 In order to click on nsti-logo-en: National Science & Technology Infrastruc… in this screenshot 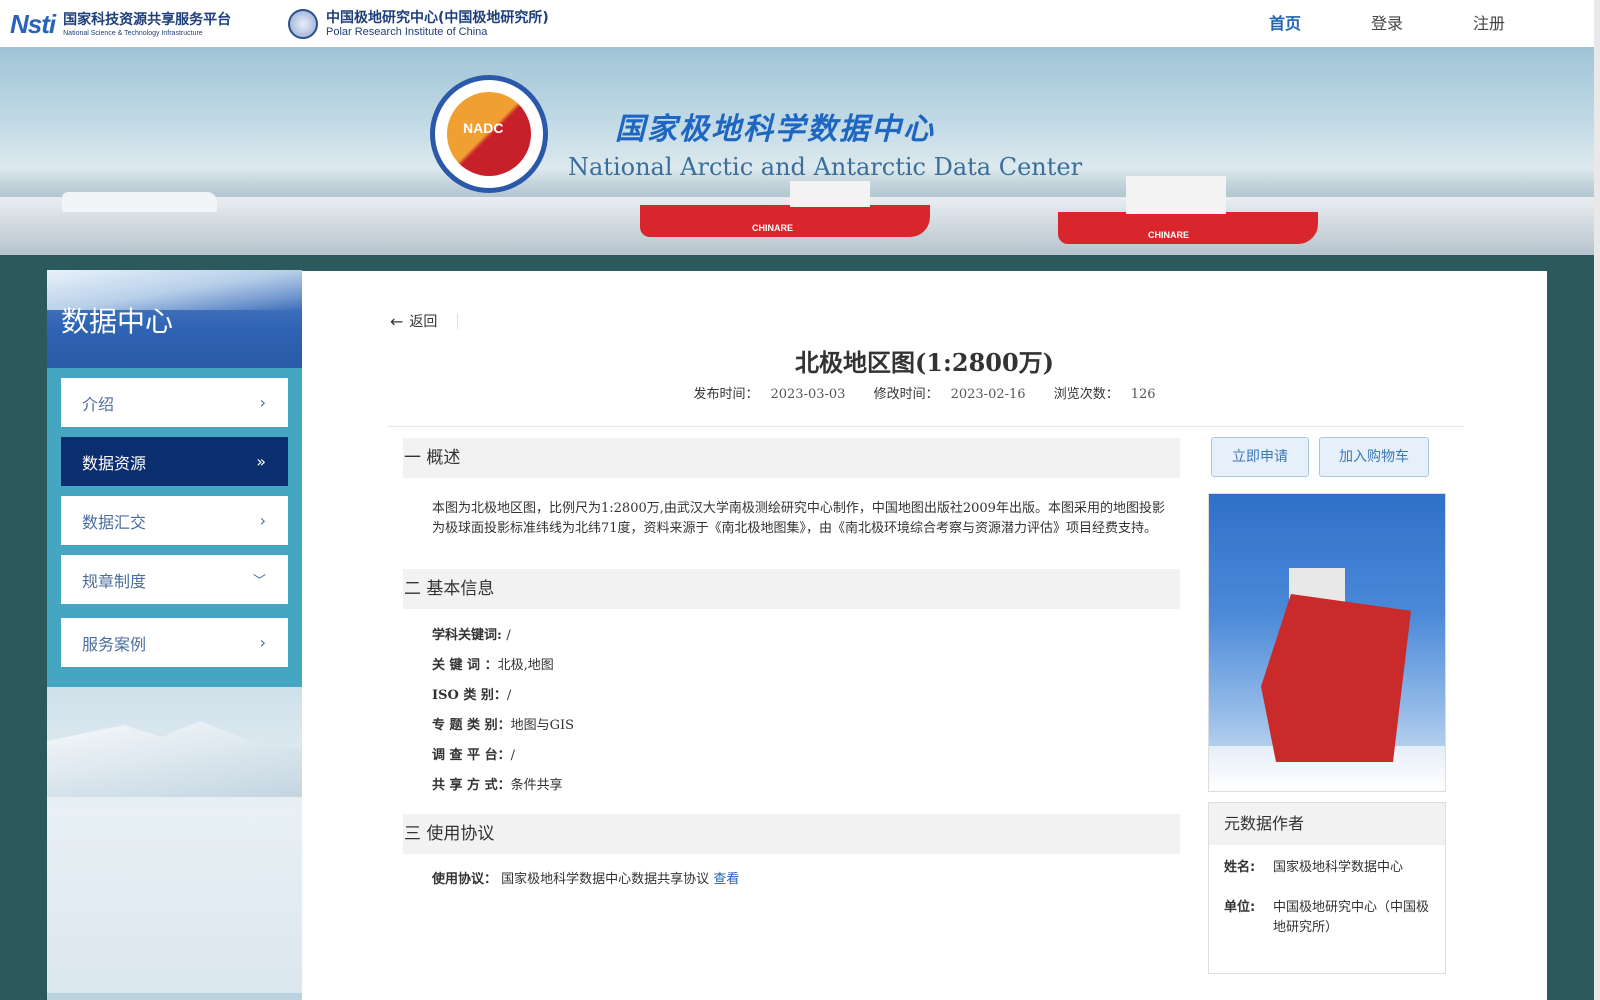, I will do `click(133, 33)`.